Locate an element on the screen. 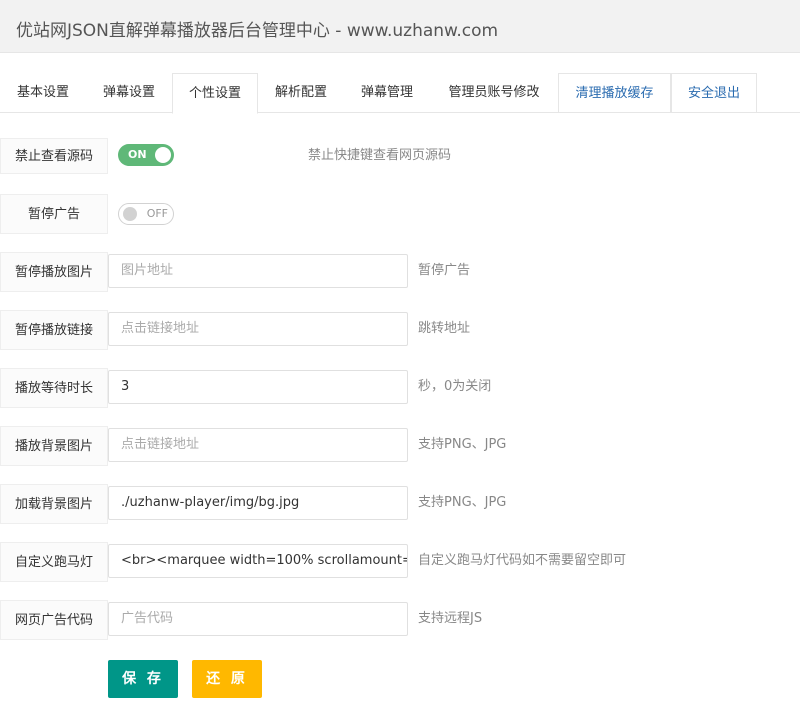 The image size is (800, 715). row-wait-time: 播放等待时长 3 秒，0为关闭 is located at coordinates (400, 388).